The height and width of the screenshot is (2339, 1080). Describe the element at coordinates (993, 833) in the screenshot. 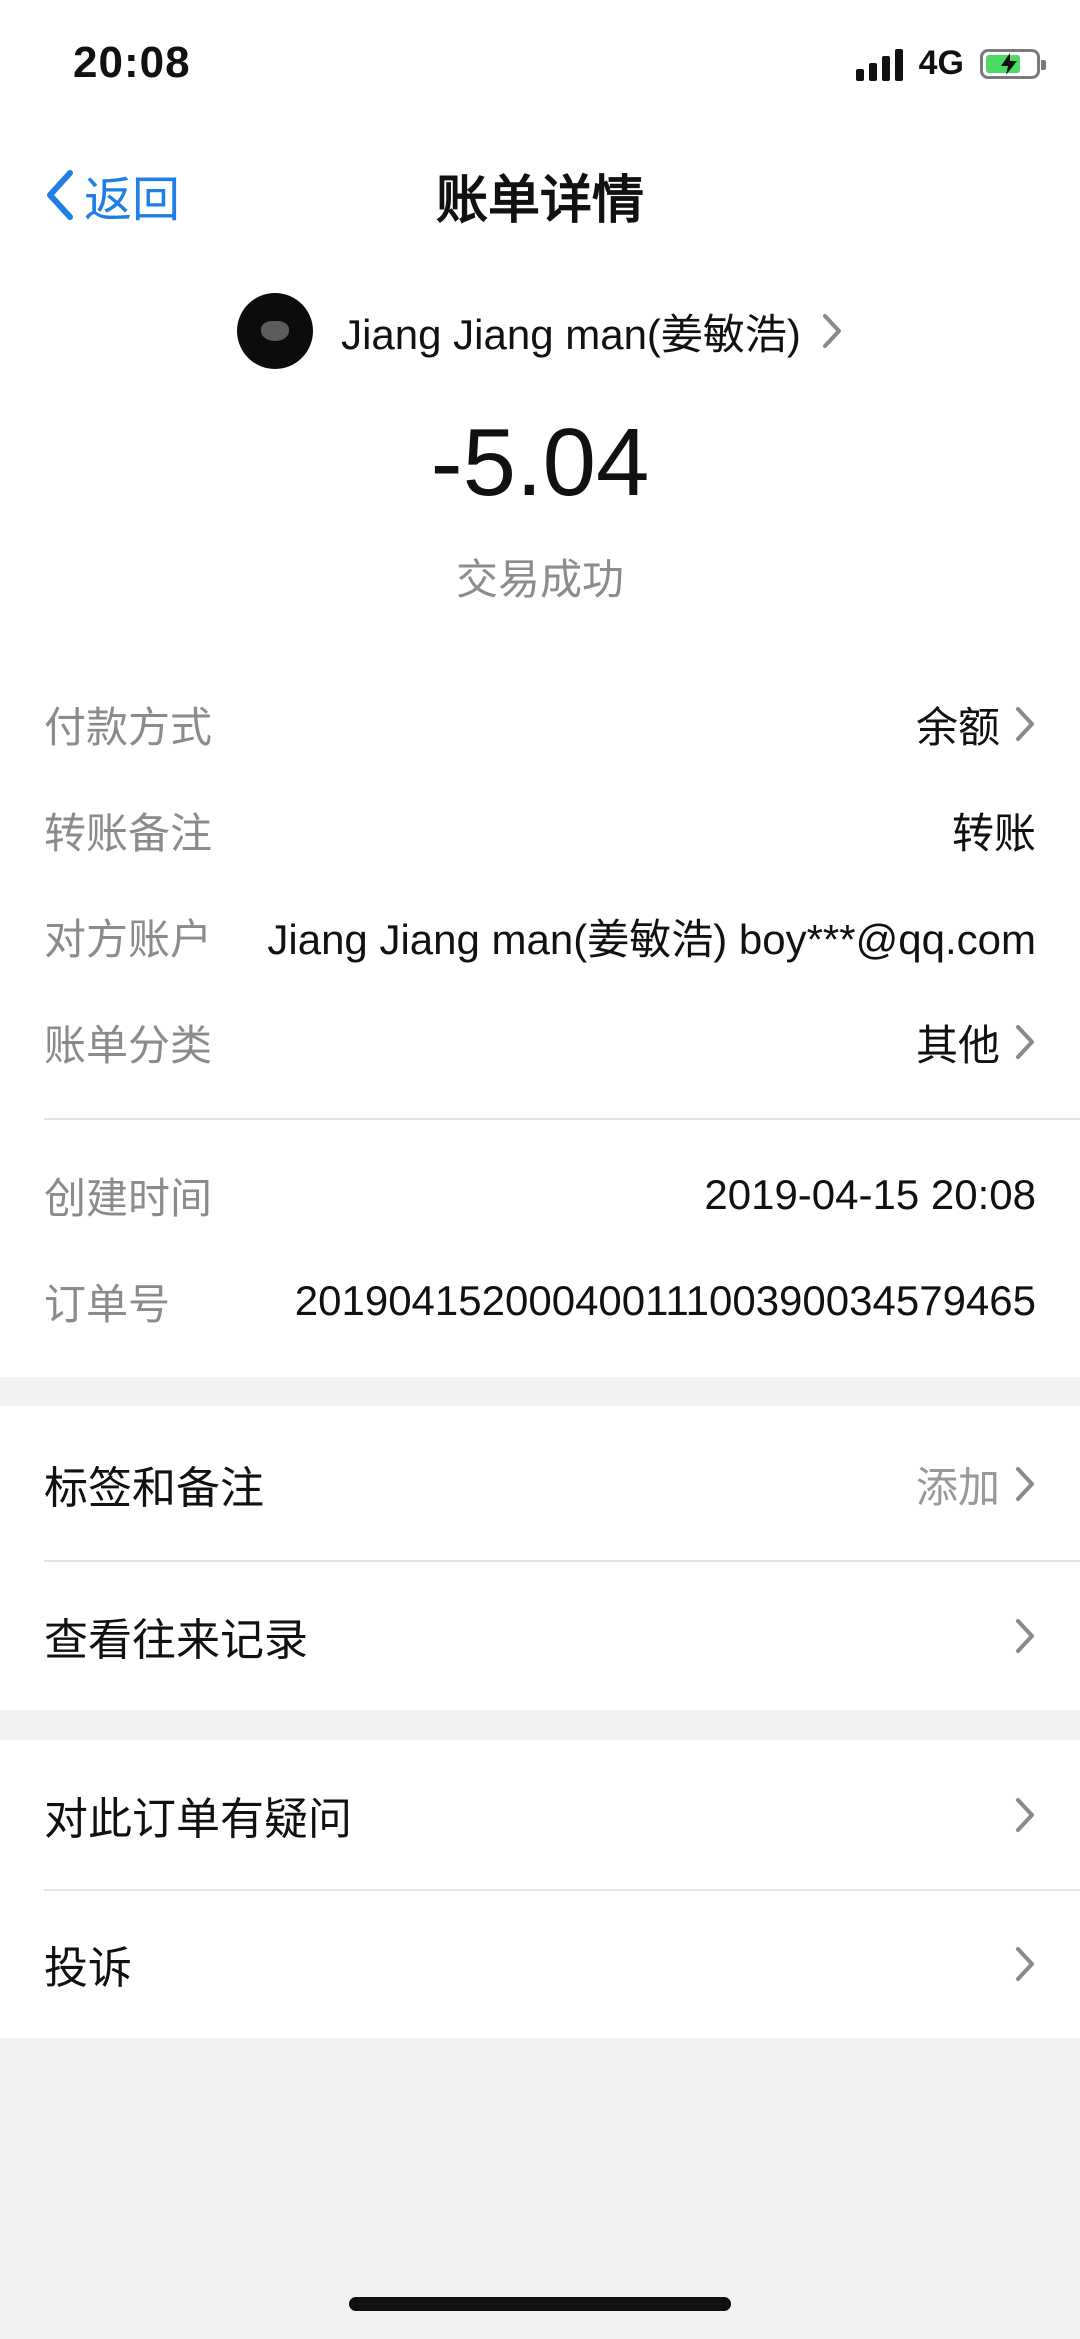

I see `transfer-note-value: 转账` at that location.